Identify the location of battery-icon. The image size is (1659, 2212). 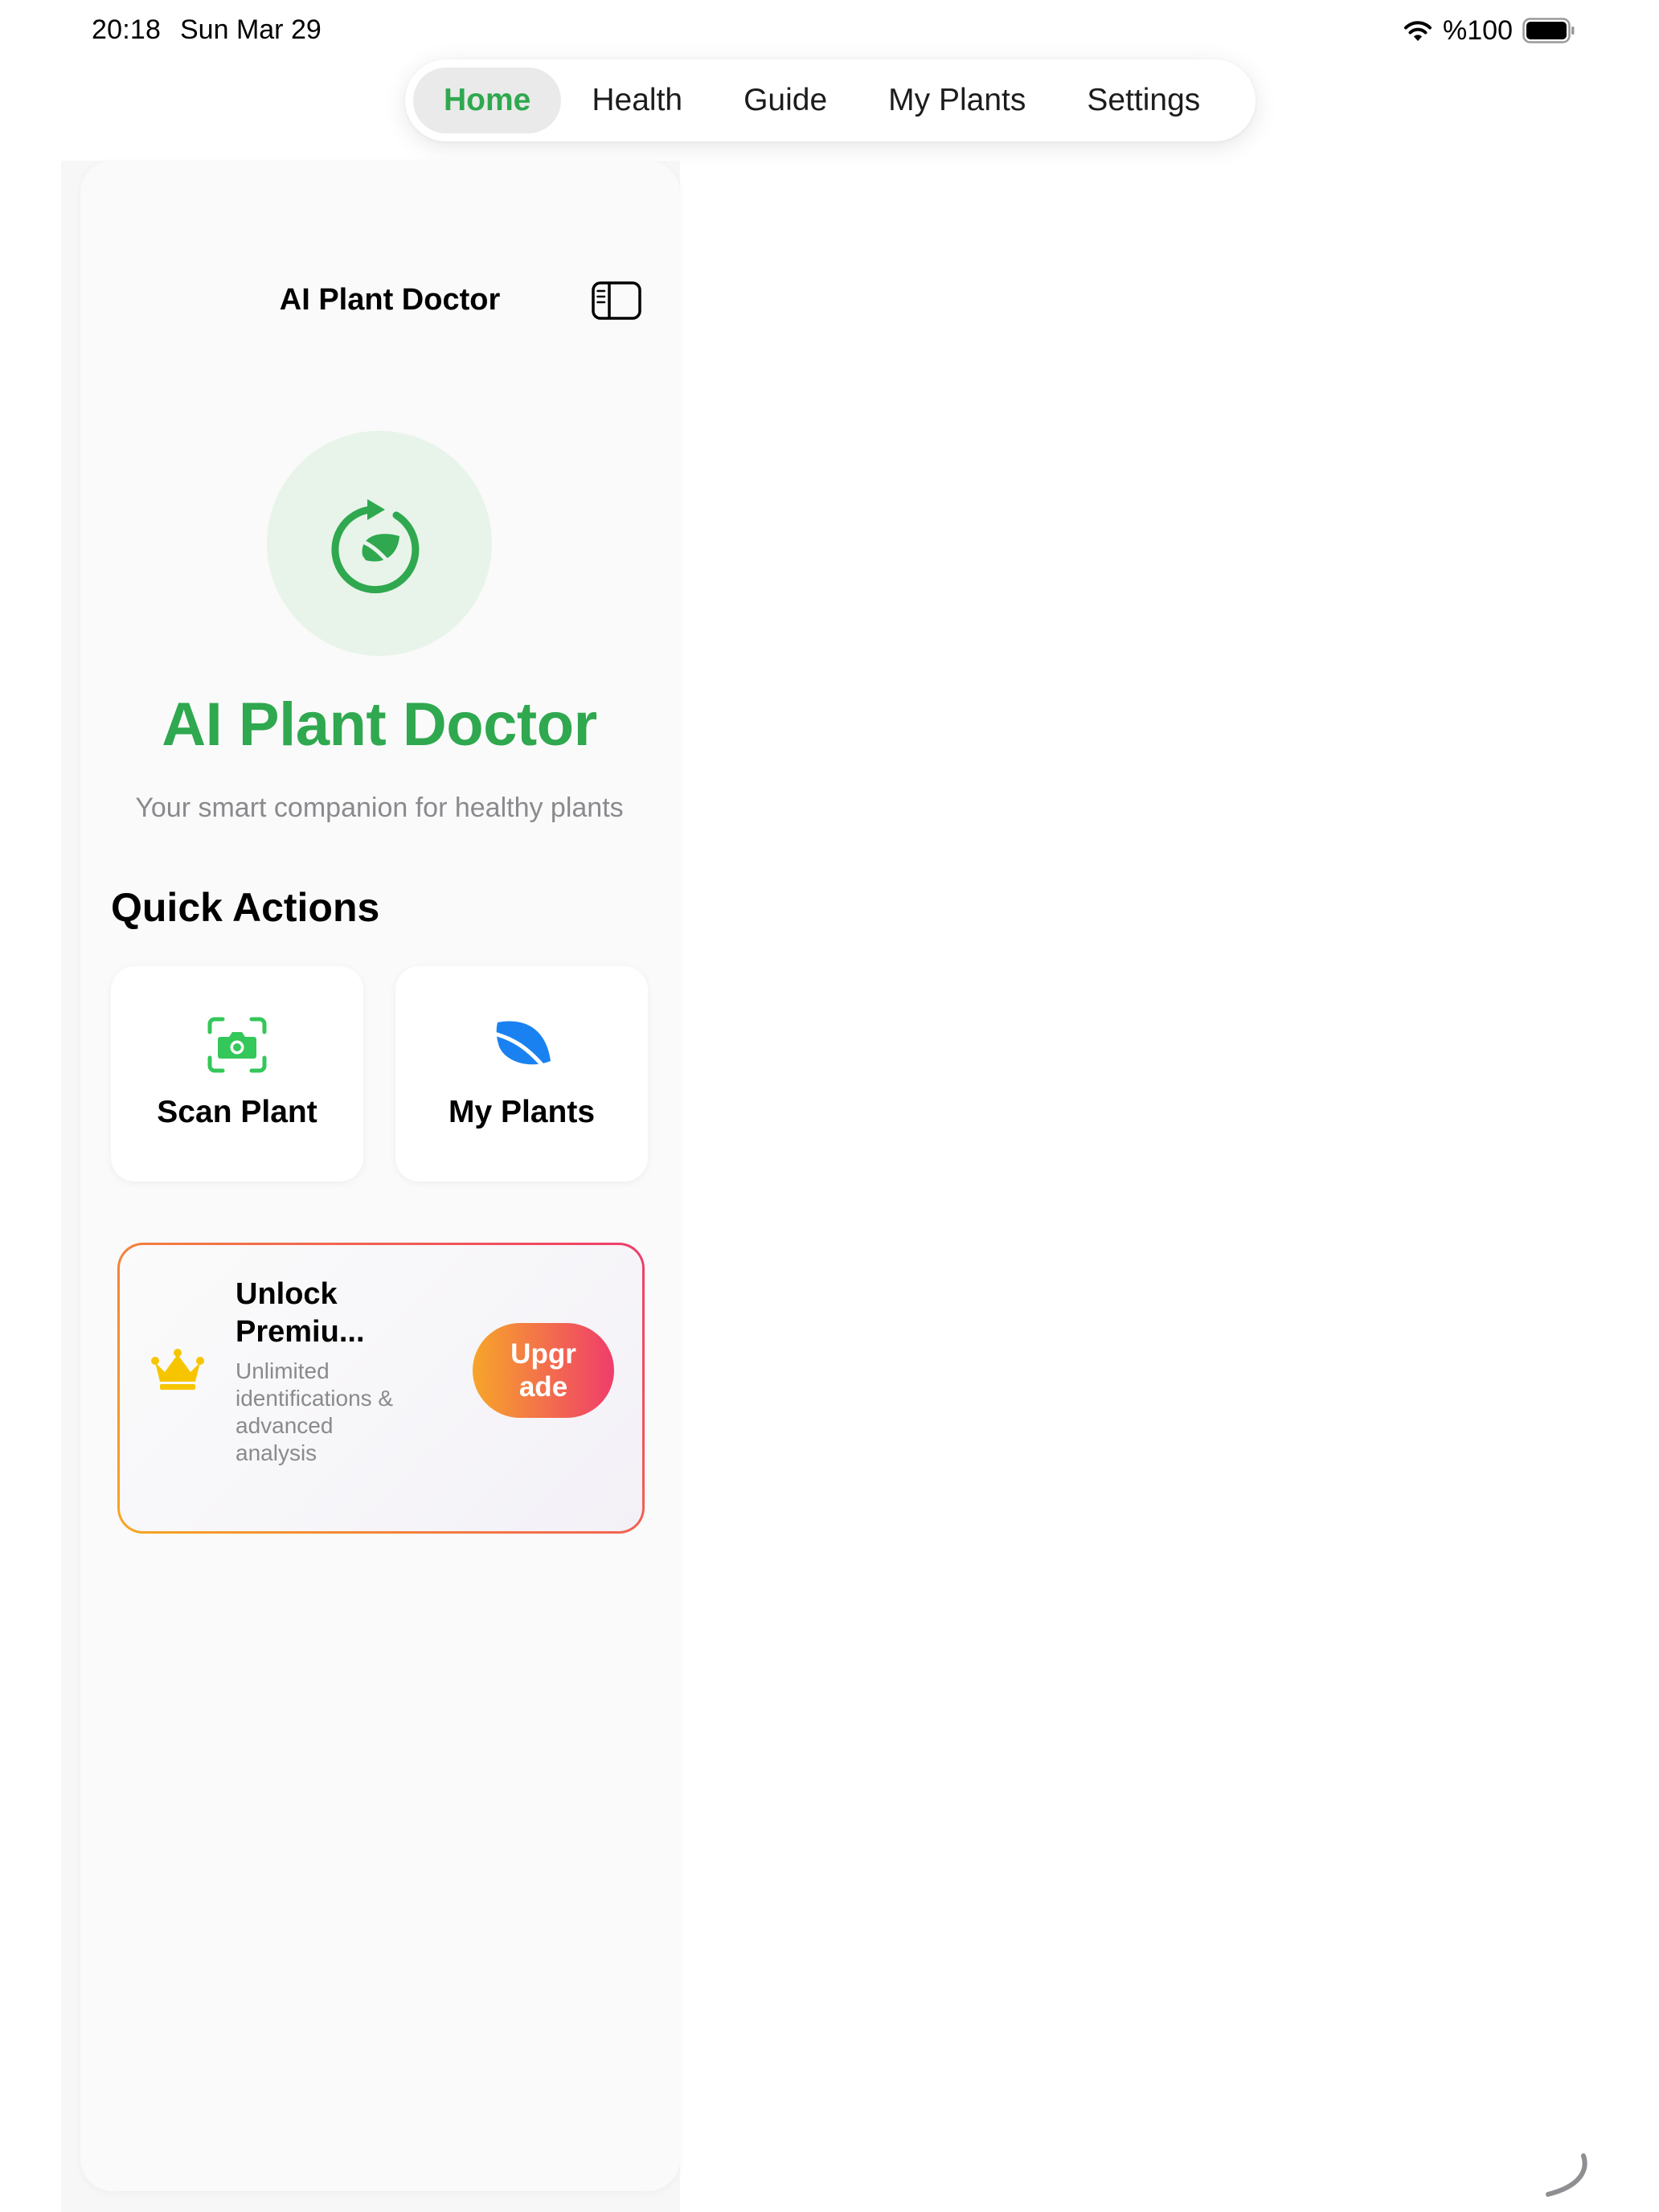
(1548, 30).